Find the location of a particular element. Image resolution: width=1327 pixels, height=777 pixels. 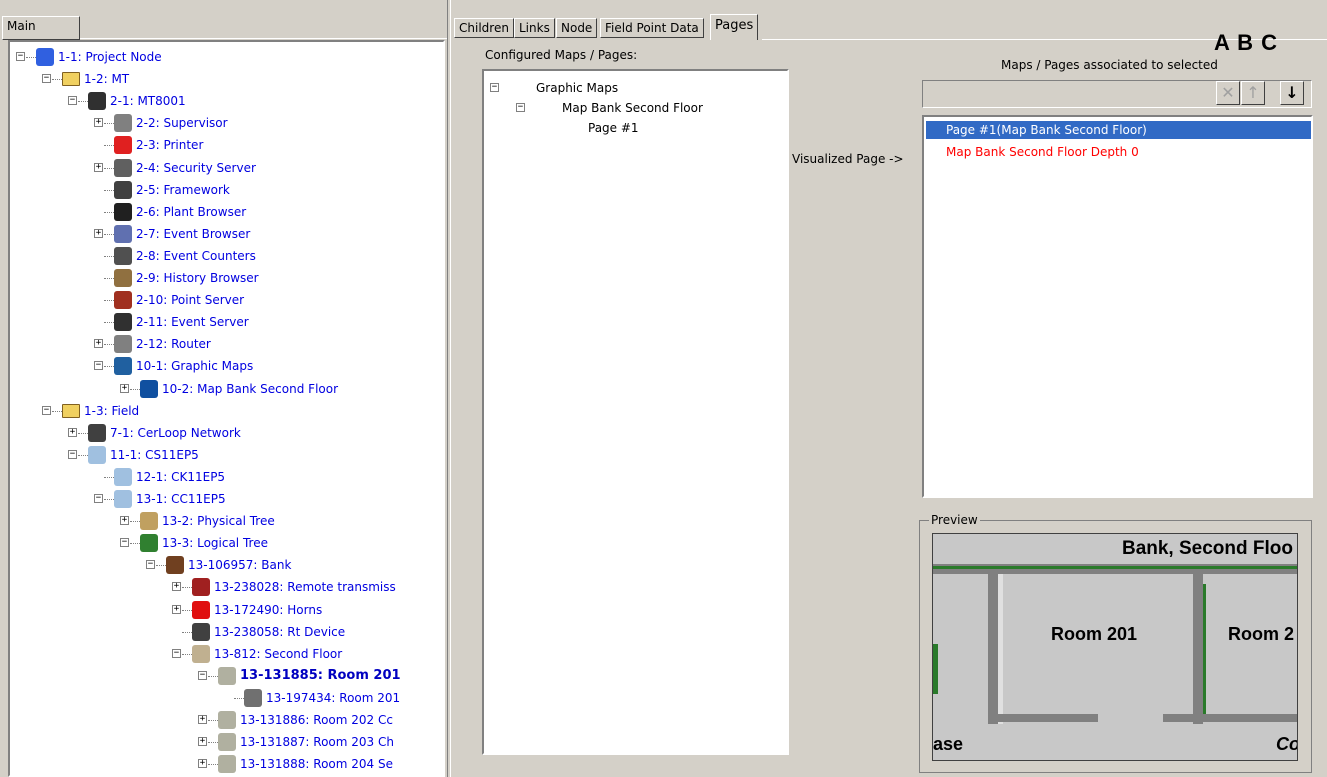

tree-node-label: 2-7: Event Browser is located at coordinates (193, 233).